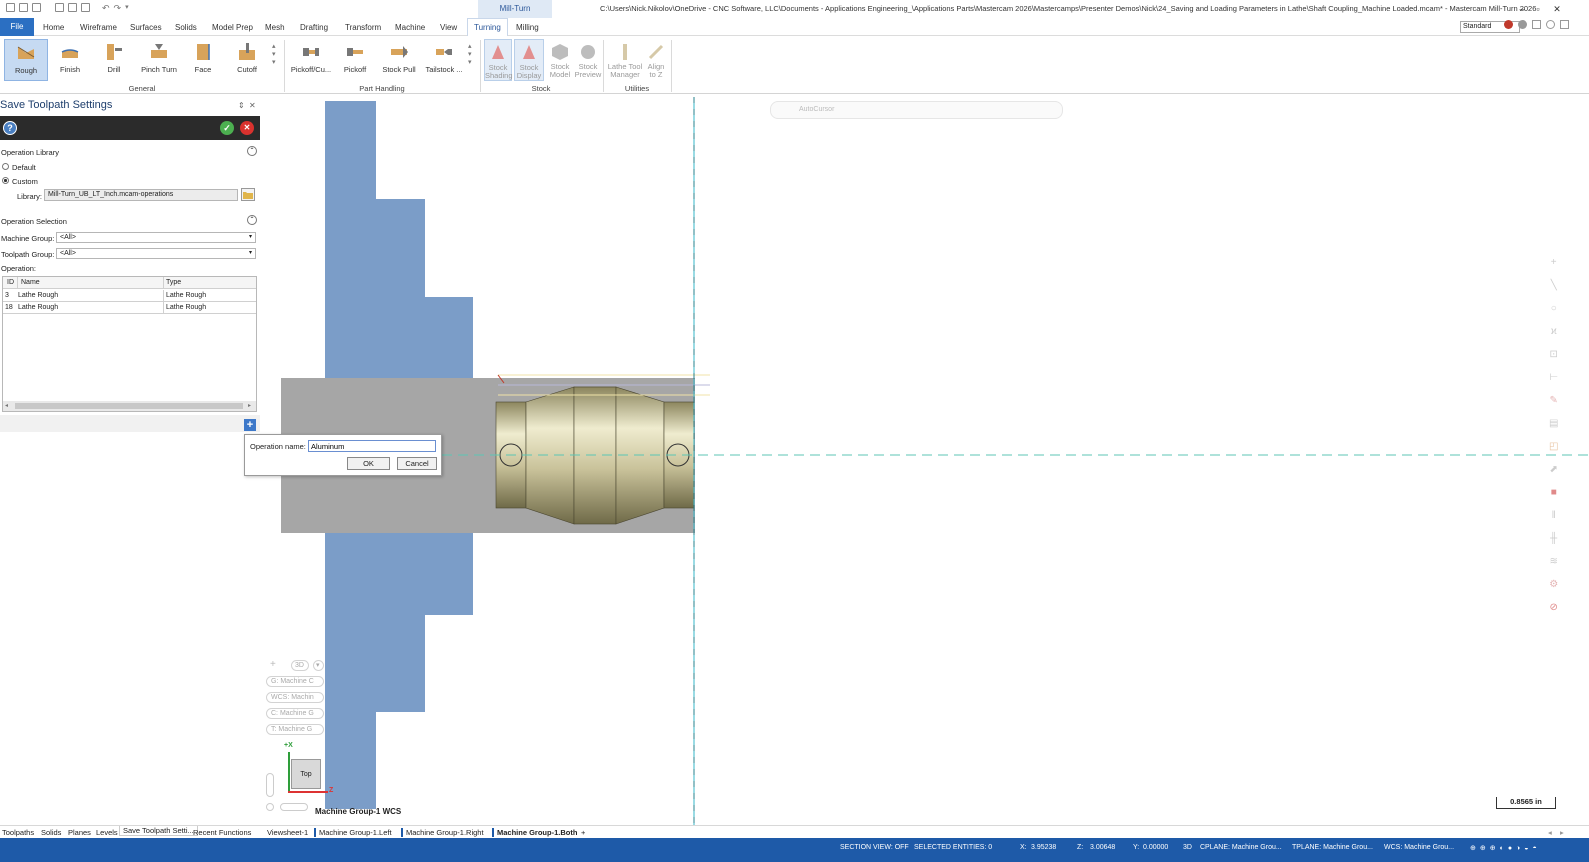  Describe the element at coordinates (295, 681) in the screenshot. I see `g-control: G: Machine C` at that location.